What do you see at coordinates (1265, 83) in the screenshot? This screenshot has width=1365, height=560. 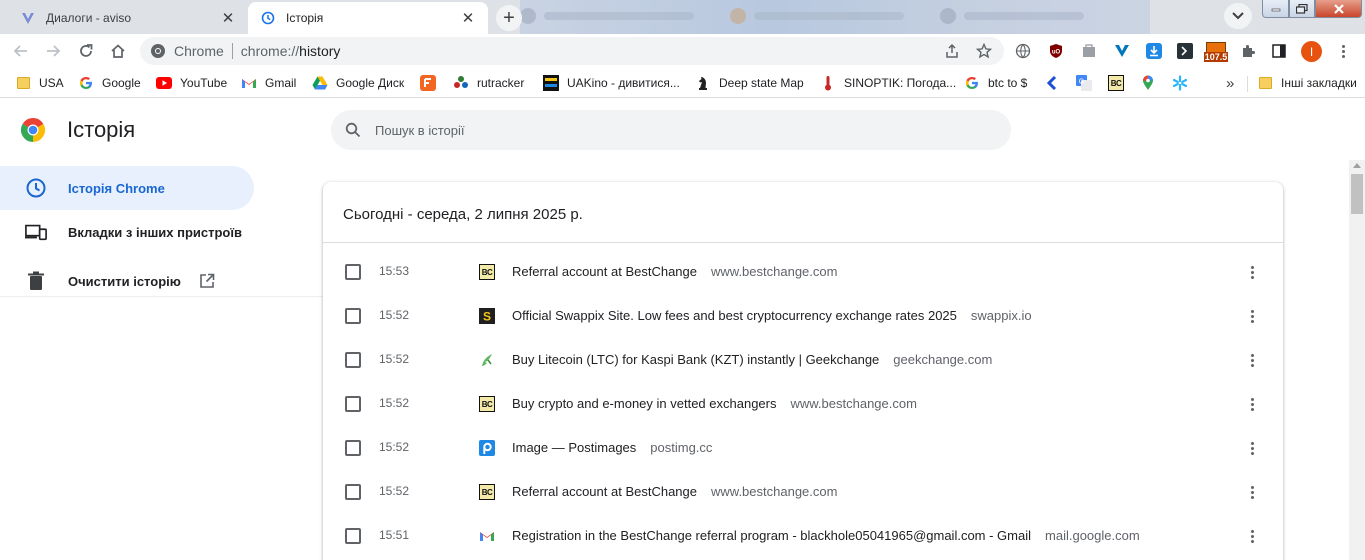 I see `folder-icon` at bounding box center [1265, 83].